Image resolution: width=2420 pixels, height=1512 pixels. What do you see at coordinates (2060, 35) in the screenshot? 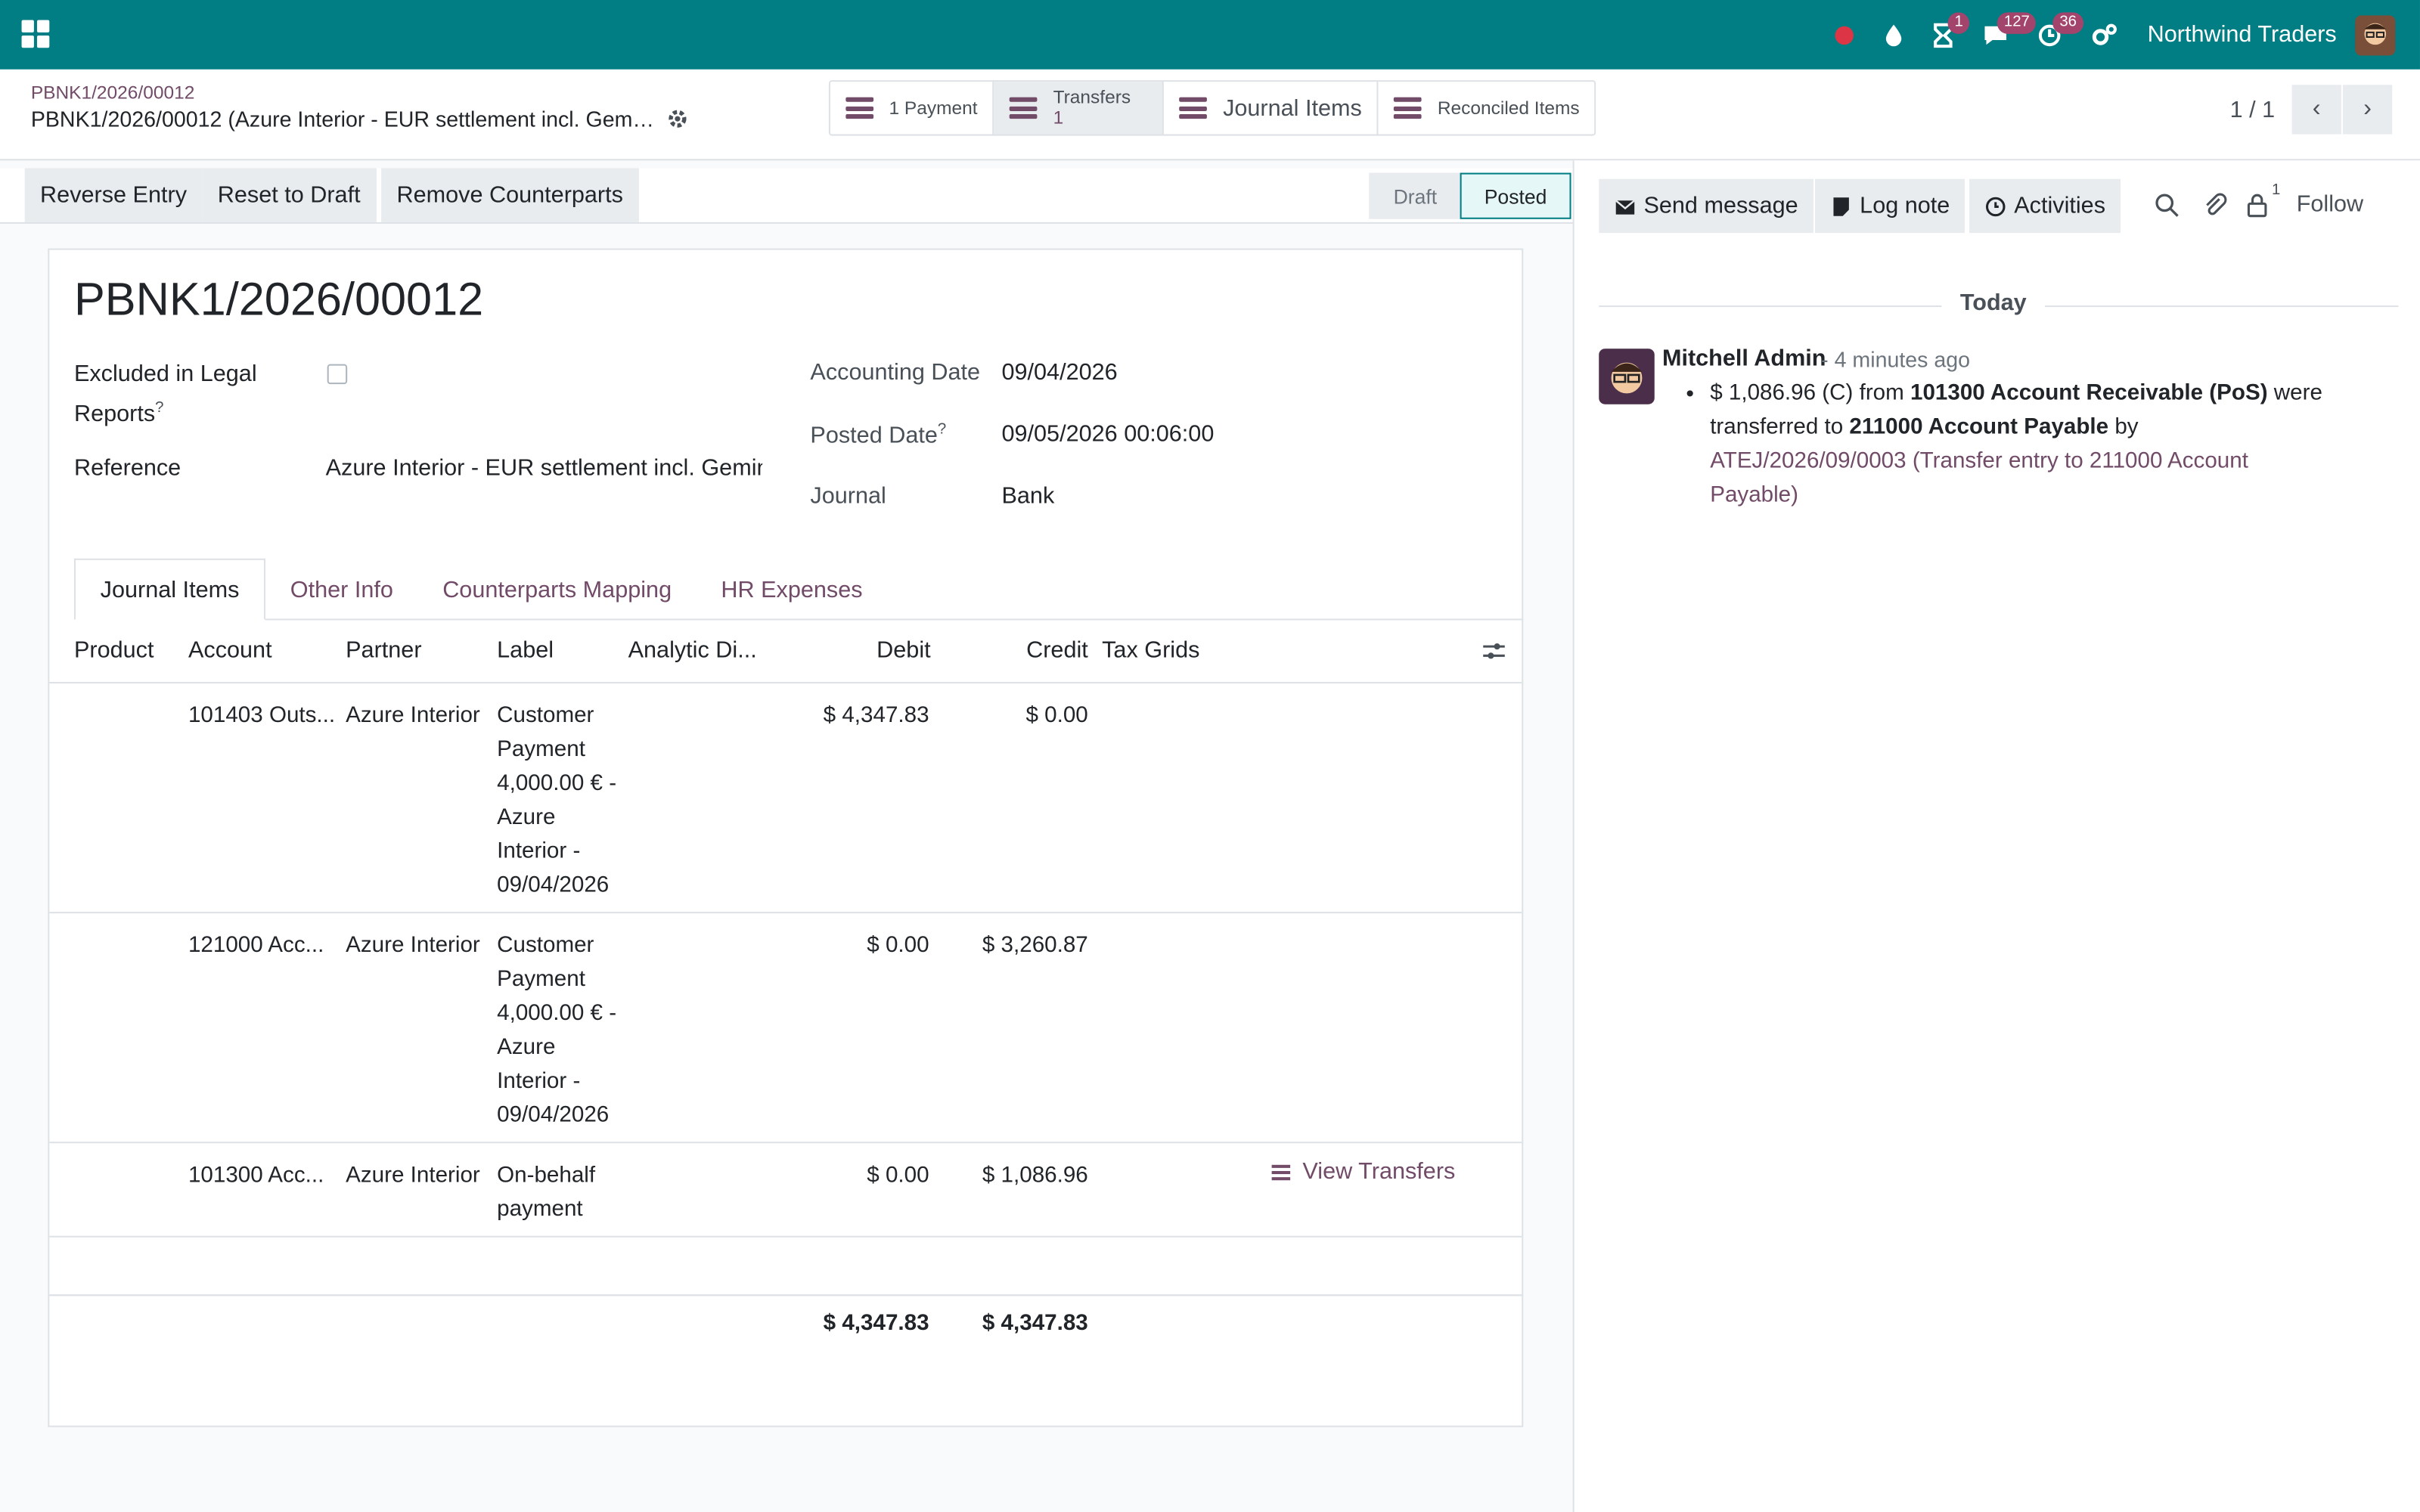
I see `clock-icon: 36` at bounding box center [2060, 35].